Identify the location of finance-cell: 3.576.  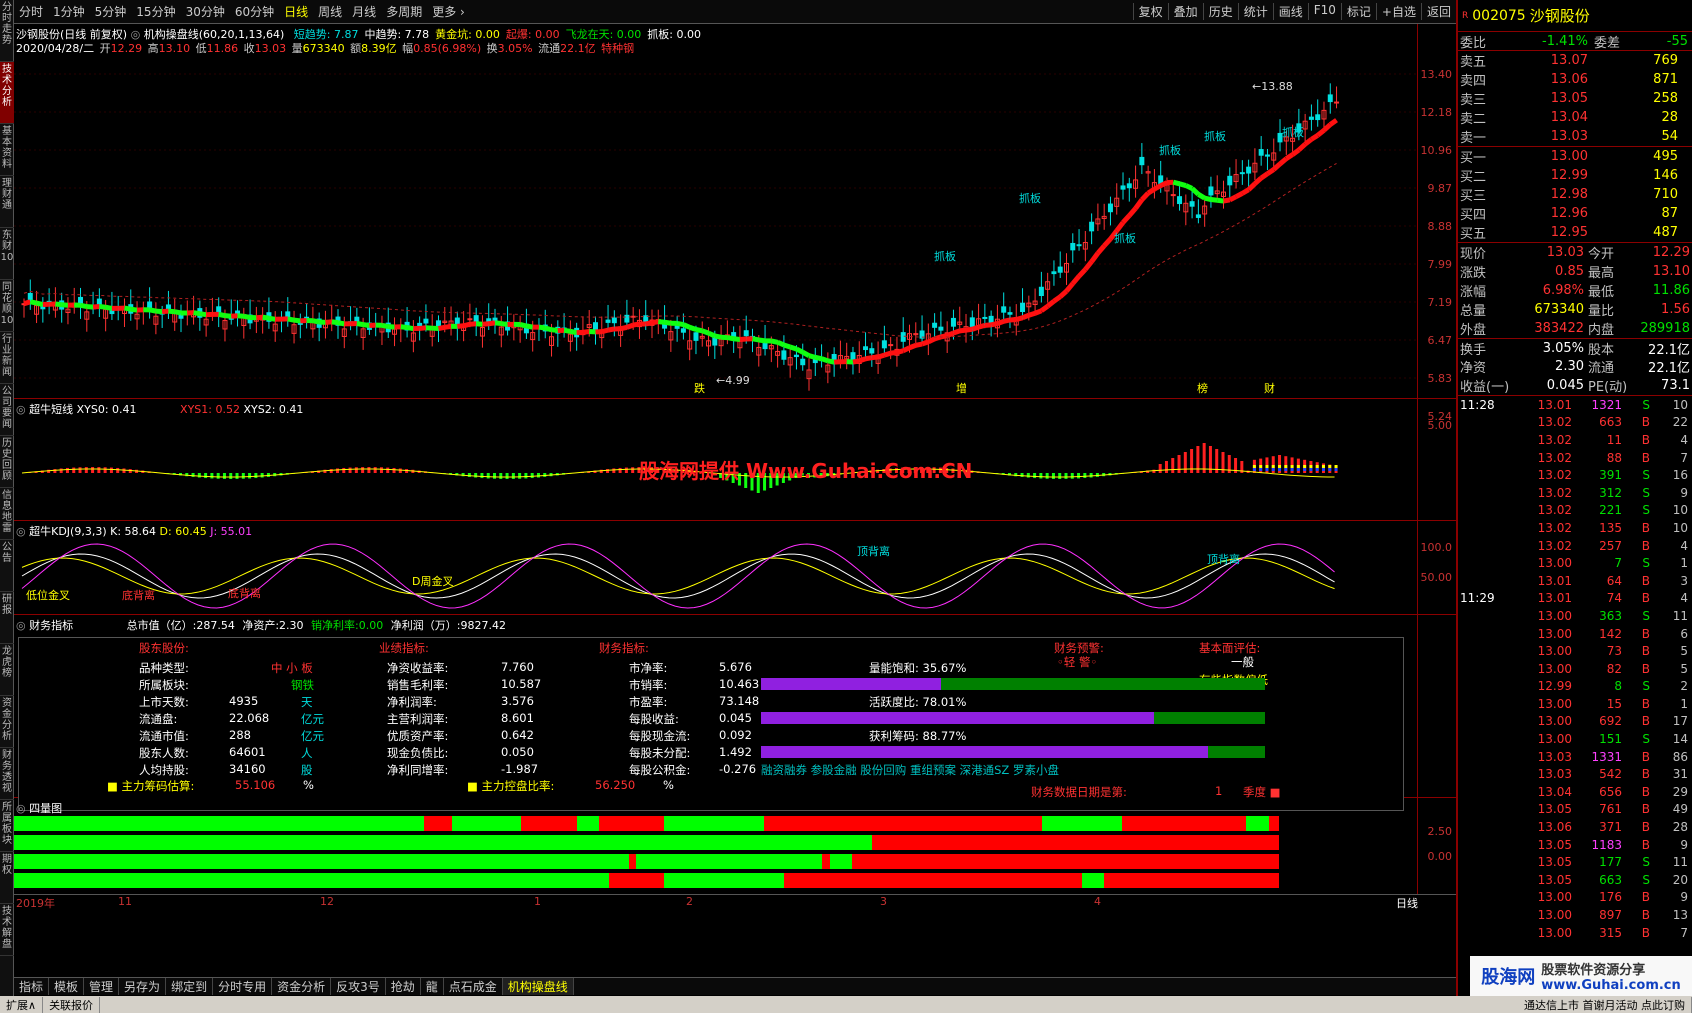
(517, 701).